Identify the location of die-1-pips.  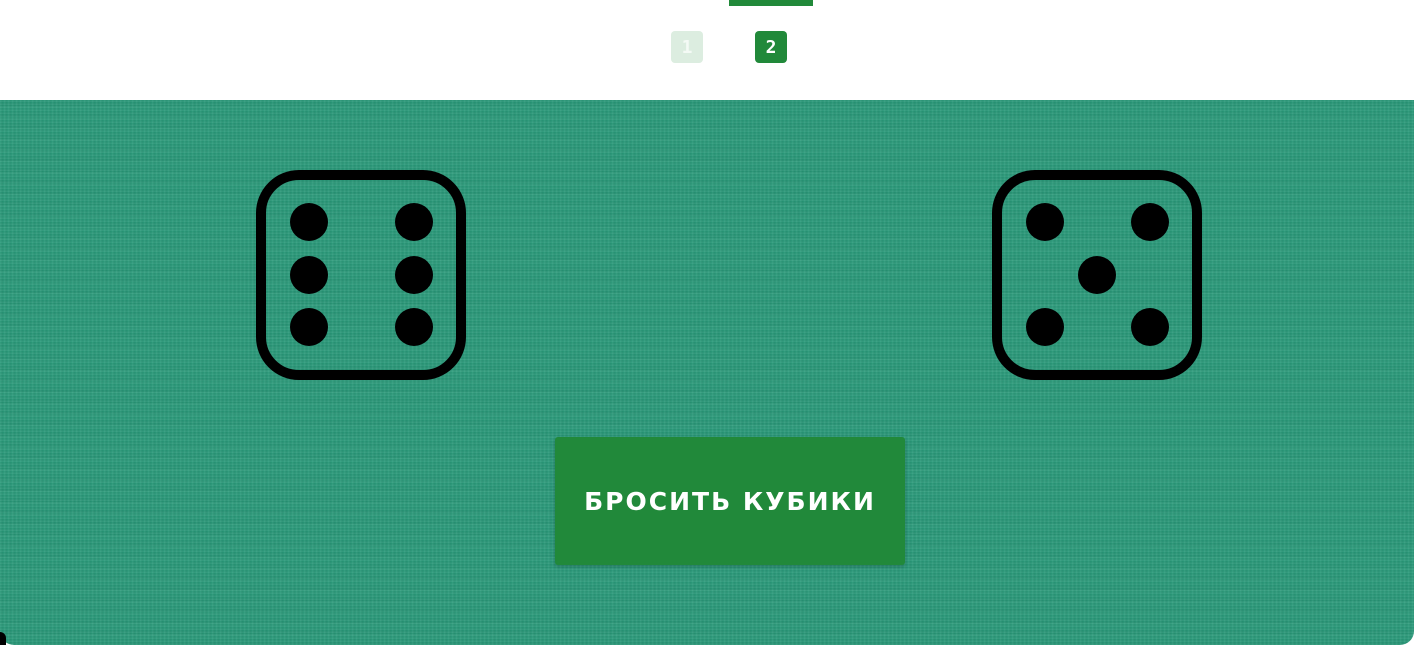
(361, 274).